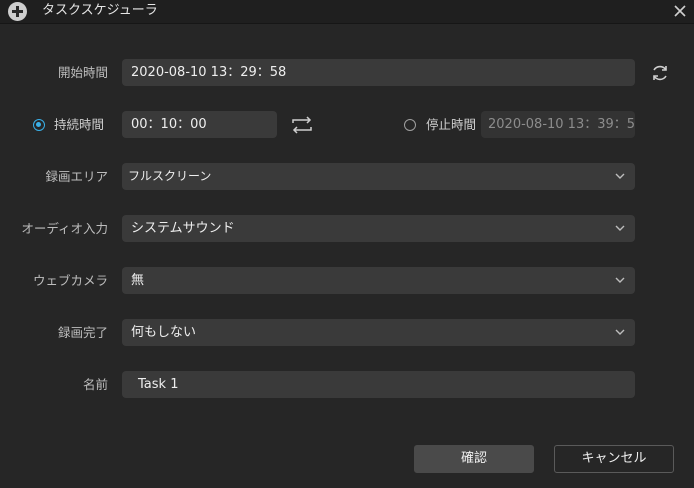 The image size is (694, 488). I want to click on webcam-select: 無, so click(378, 280).